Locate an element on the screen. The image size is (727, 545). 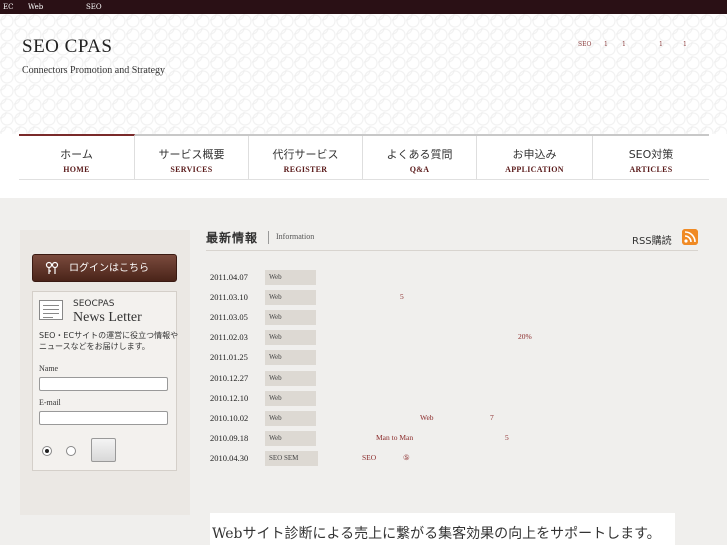
rss-icon is located at coordinates (690, 237).